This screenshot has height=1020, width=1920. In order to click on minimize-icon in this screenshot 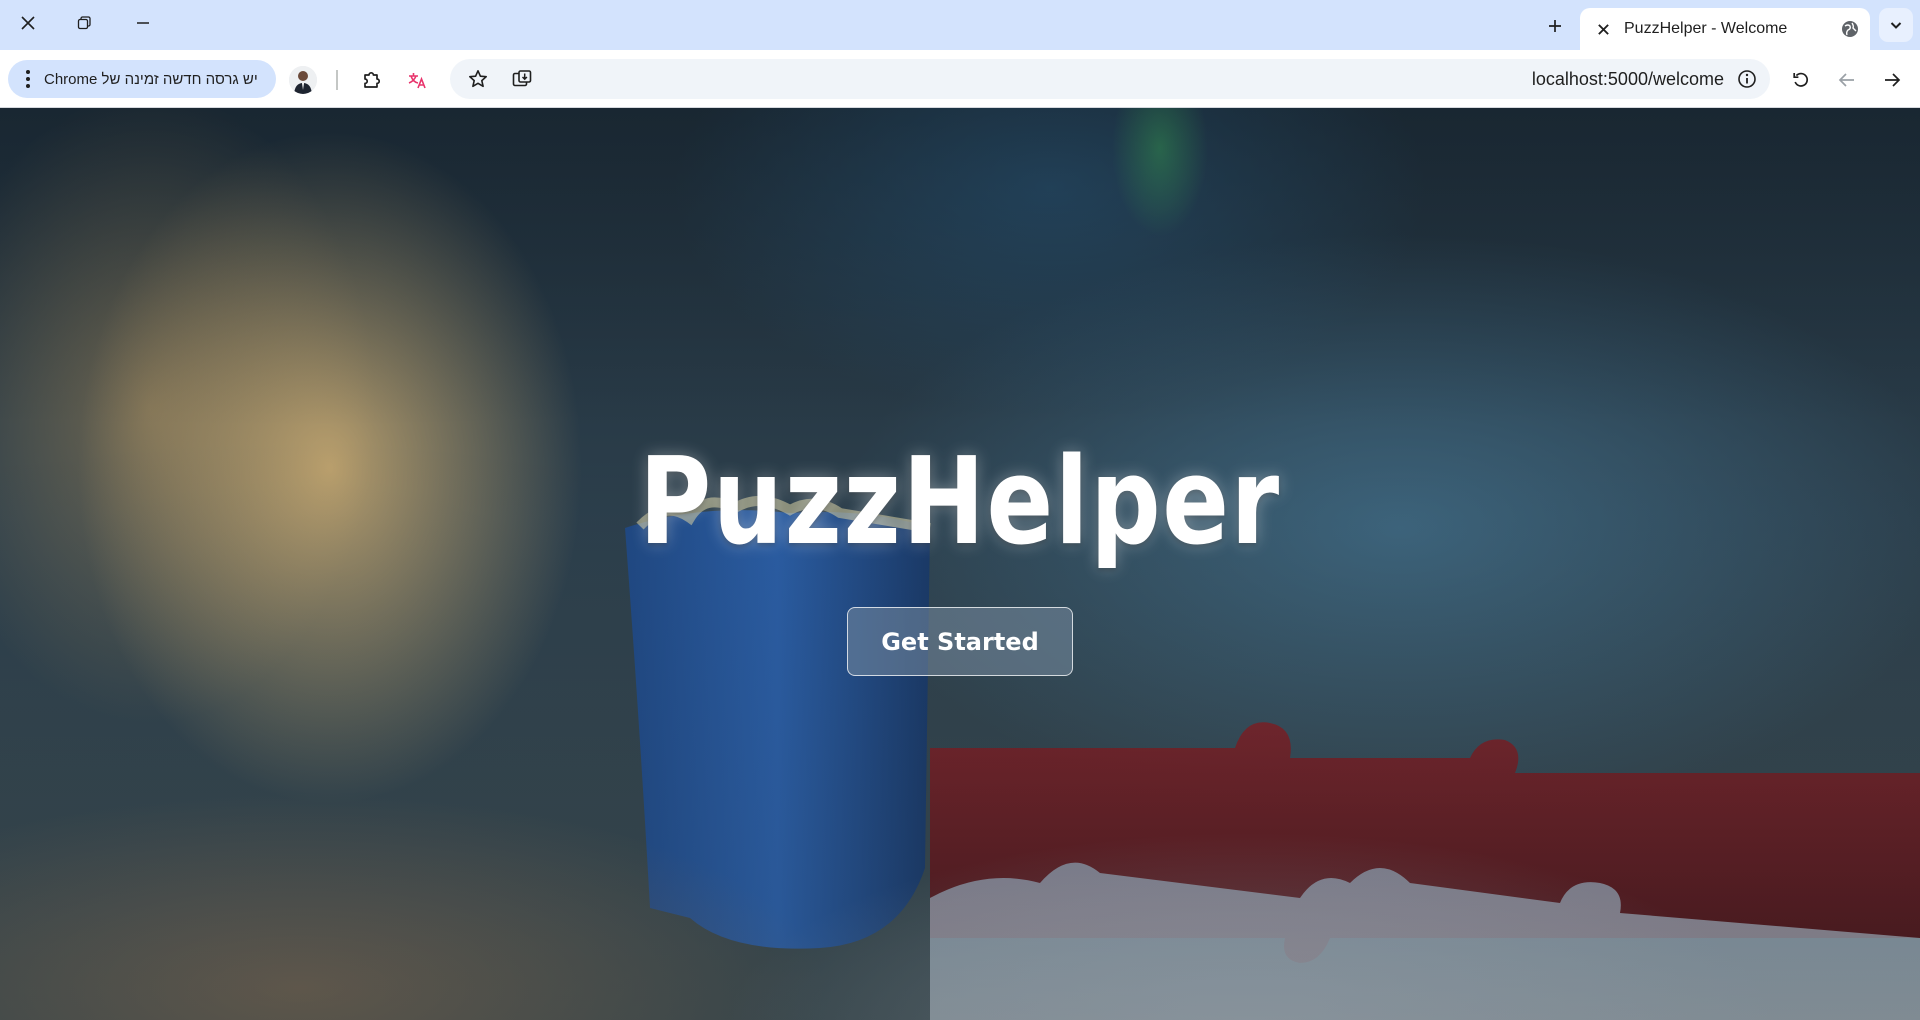, I will do `click(143, 23)`.